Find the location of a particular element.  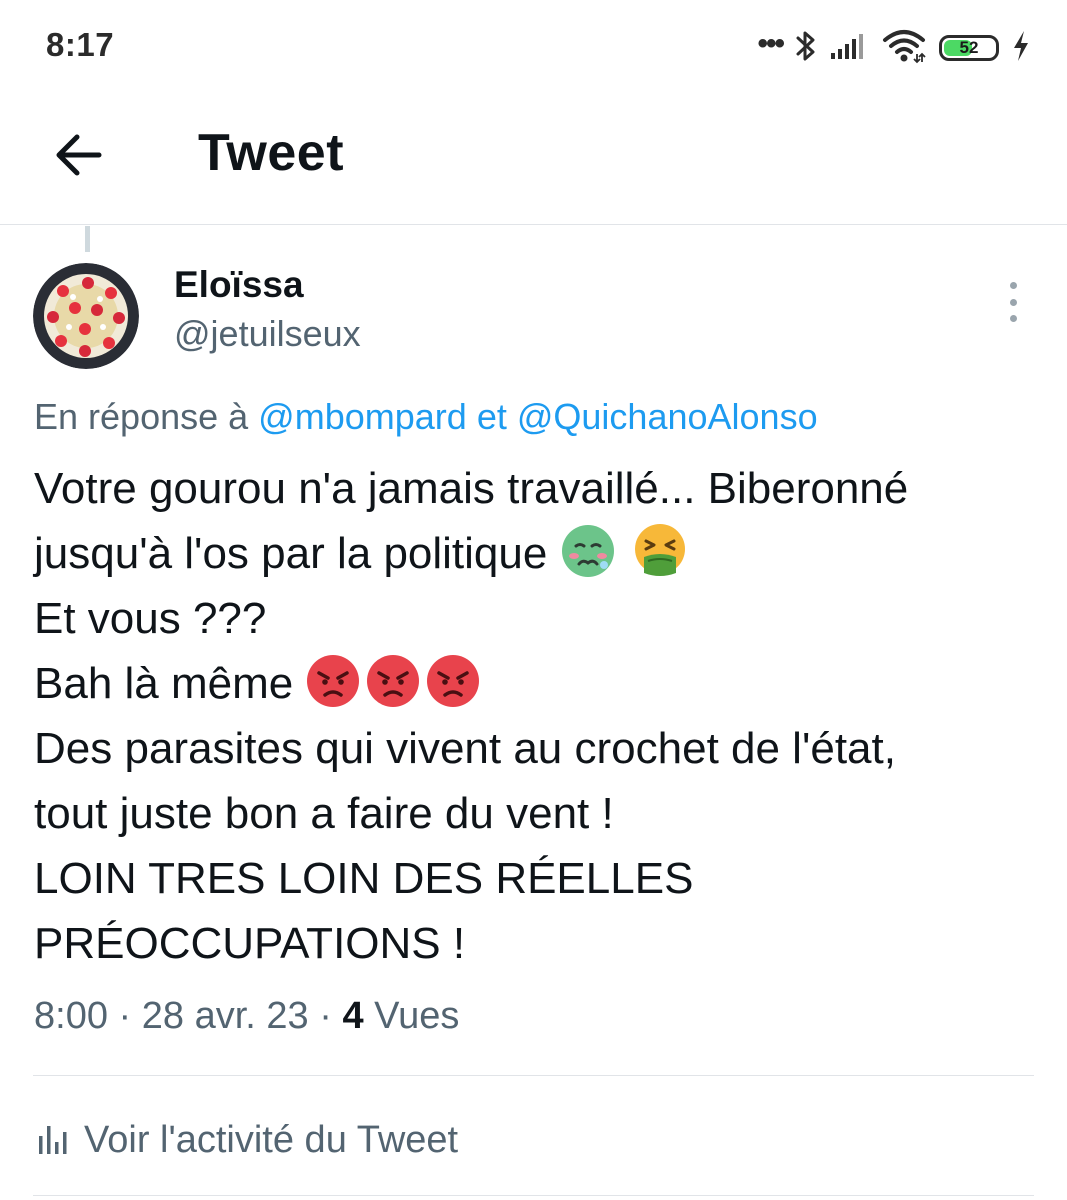

status-bar: 8:17 ••• 52 is located at coordinates (533, 47).